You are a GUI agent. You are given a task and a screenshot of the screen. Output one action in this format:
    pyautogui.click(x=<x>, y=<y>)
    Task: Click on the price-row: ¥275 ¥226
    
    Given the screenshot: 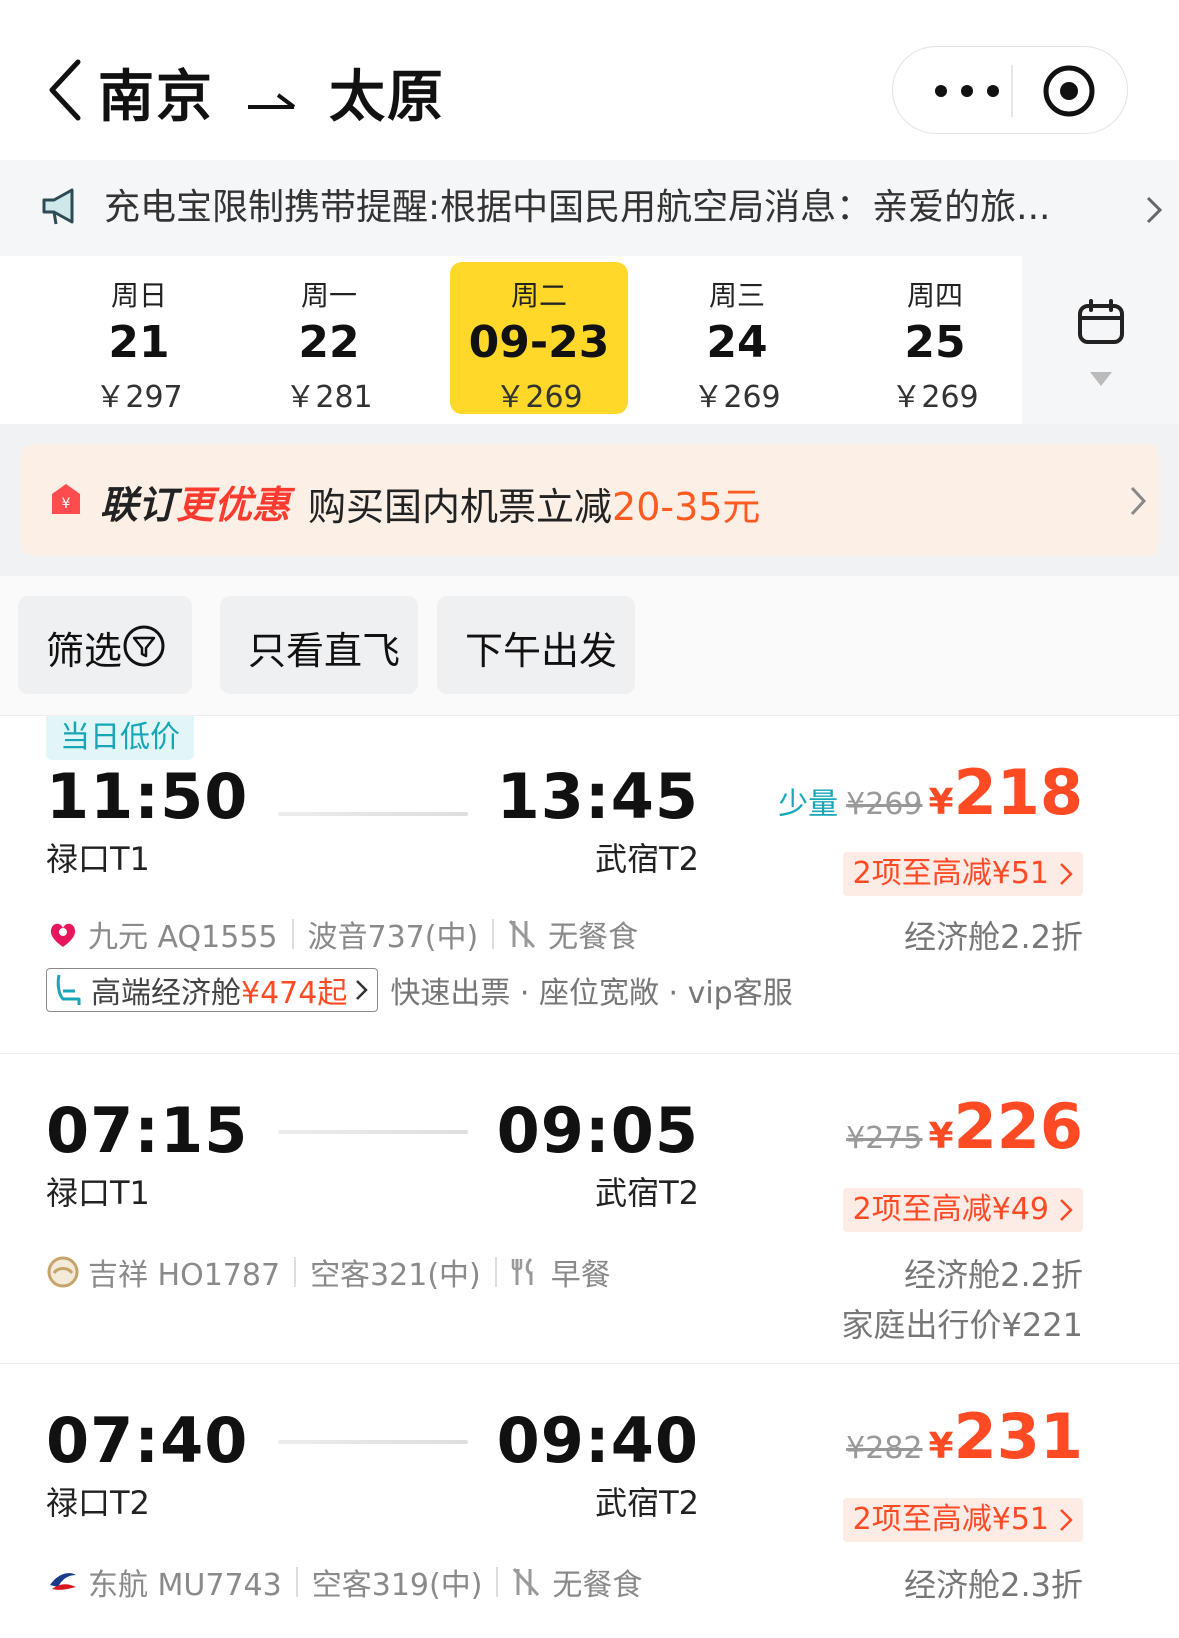 What is the action you would take?
    pyautogui.click(x=964, y=1126)
    